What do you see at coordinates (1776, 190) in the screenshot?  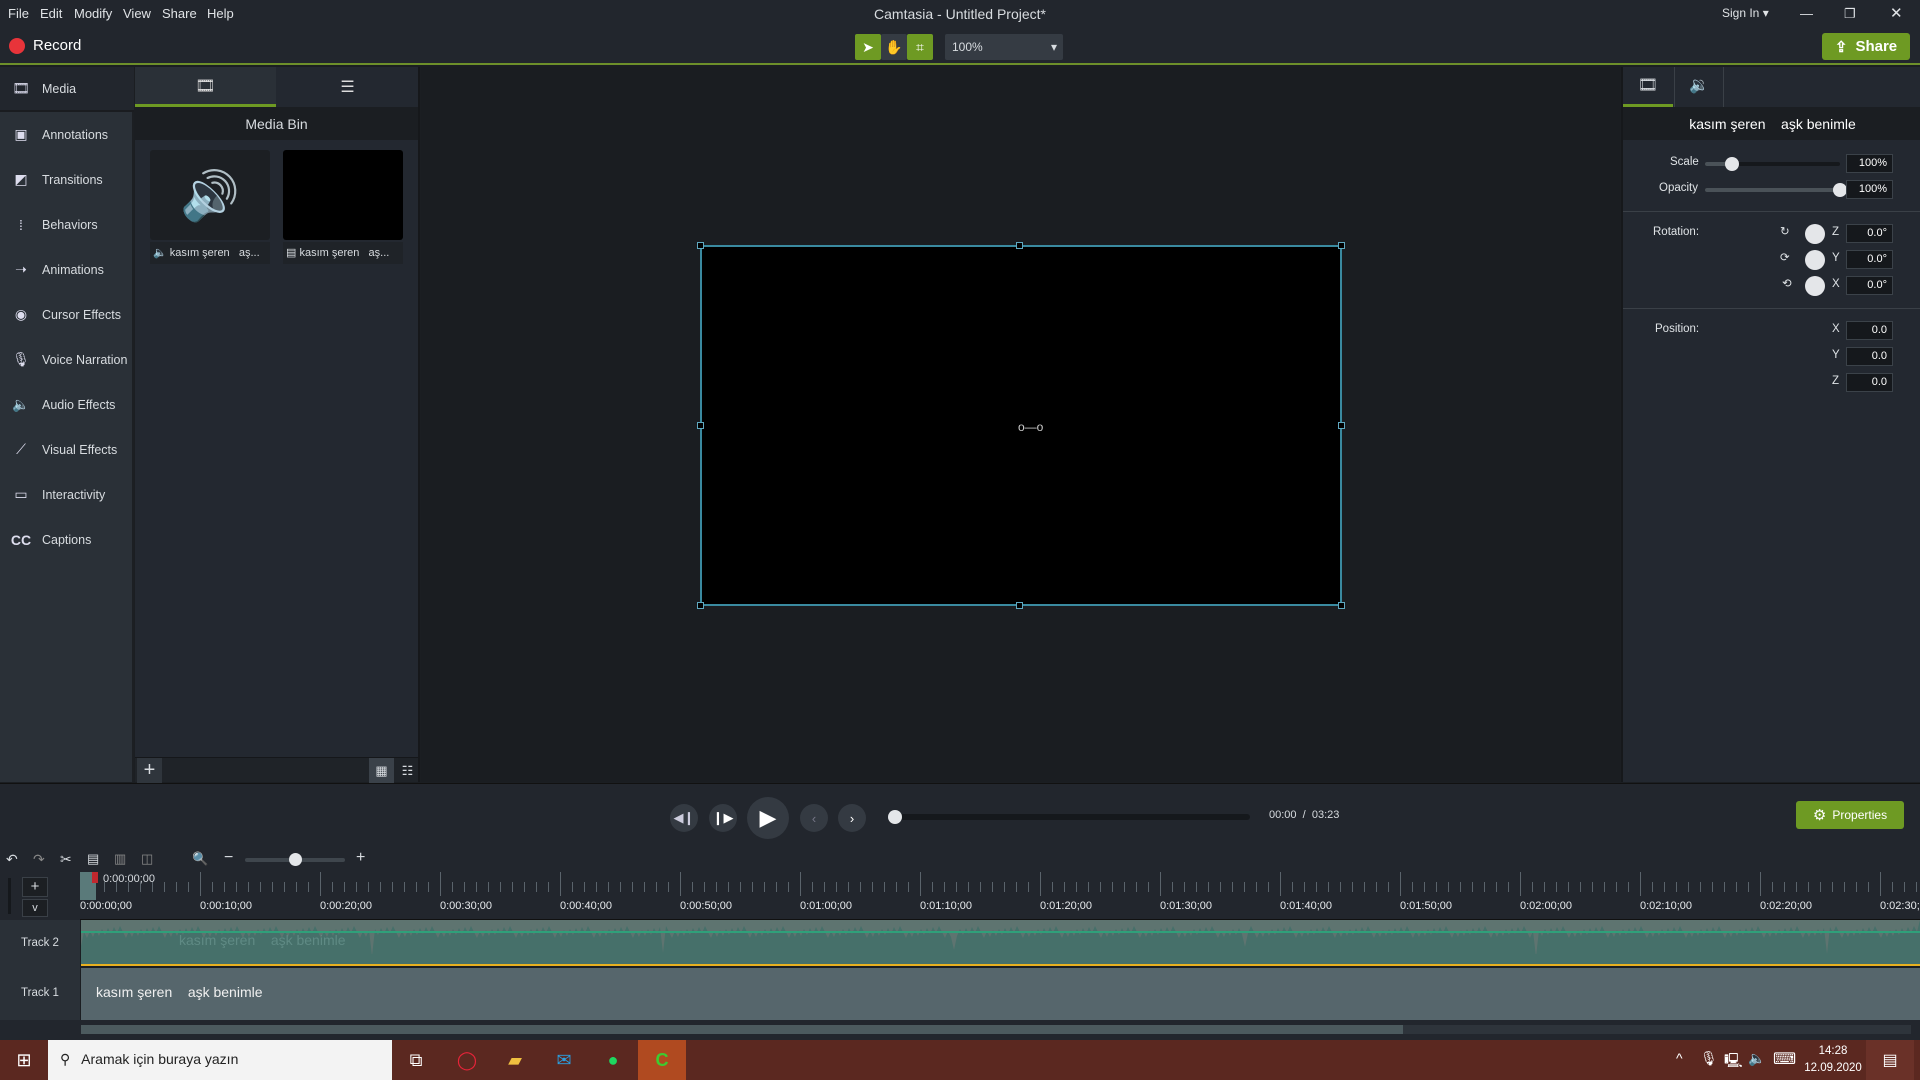 I see `opacity-slider` at bounding box center [1776, 190].